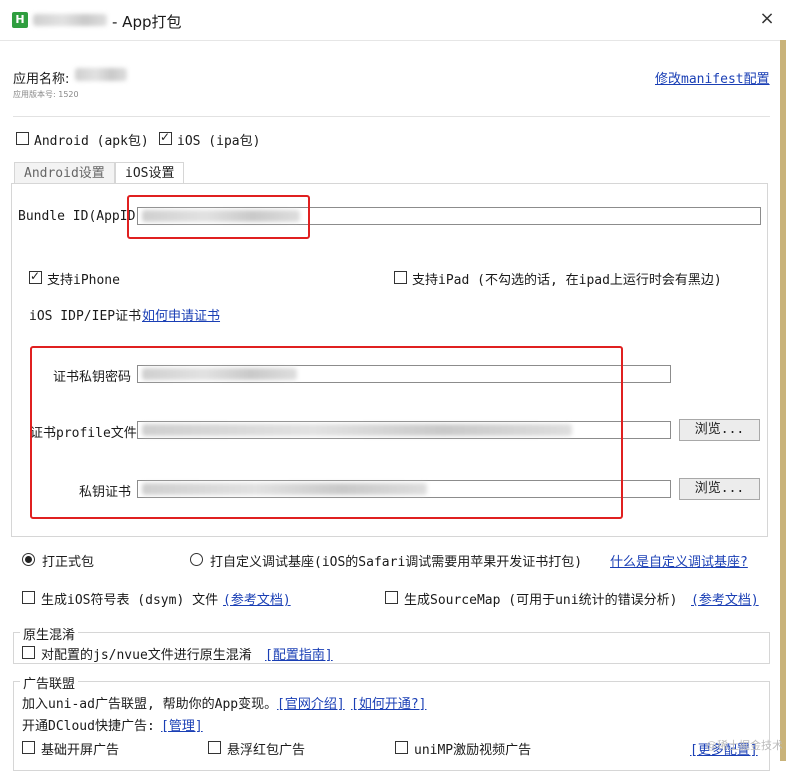 The height and width of the screenshot is (771, 786). Describe the element at coordinates (388, 702) in the screenshot. I see `ads-how-to-enable-link: [如何开通?]` at that location.